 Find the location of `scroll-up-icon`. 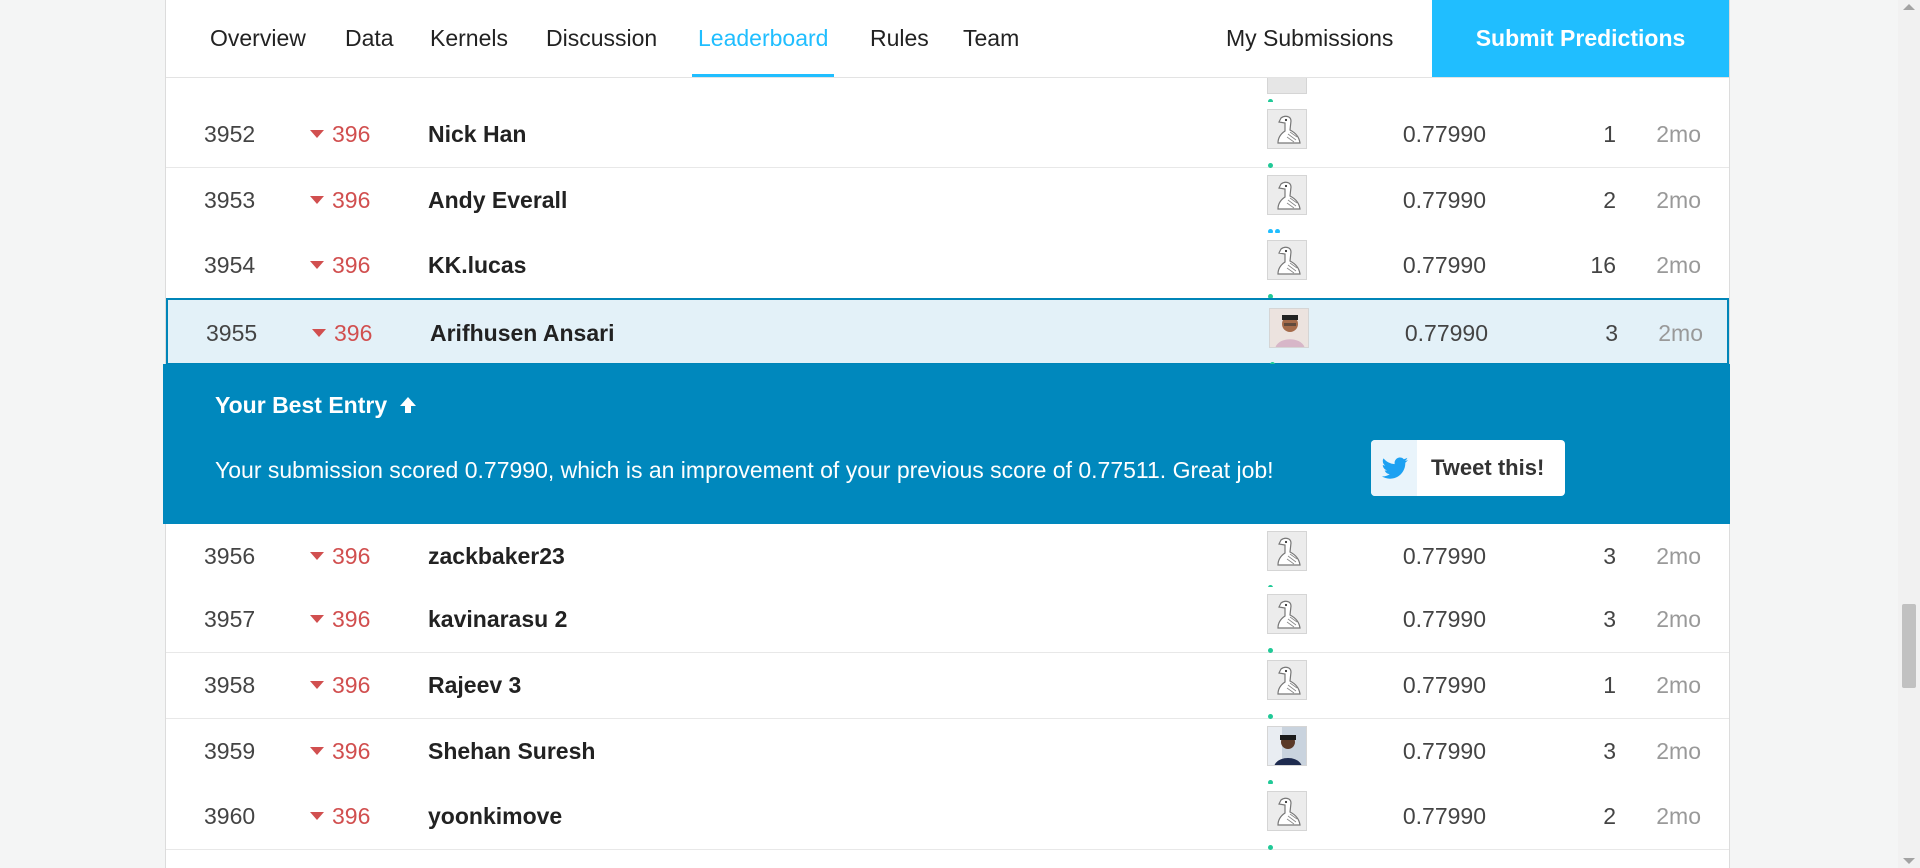

scroll-up-icon is located at coordinates (1909, 7).